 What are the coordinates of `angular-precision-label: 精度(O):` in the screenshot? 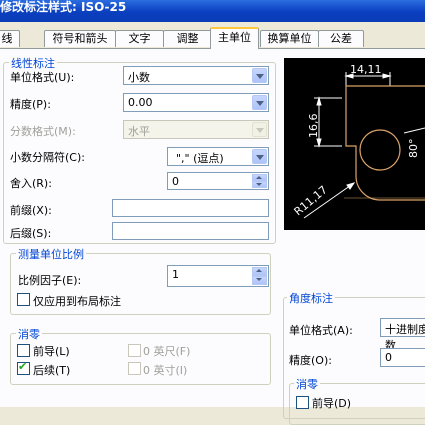 It's located at (310, 360).